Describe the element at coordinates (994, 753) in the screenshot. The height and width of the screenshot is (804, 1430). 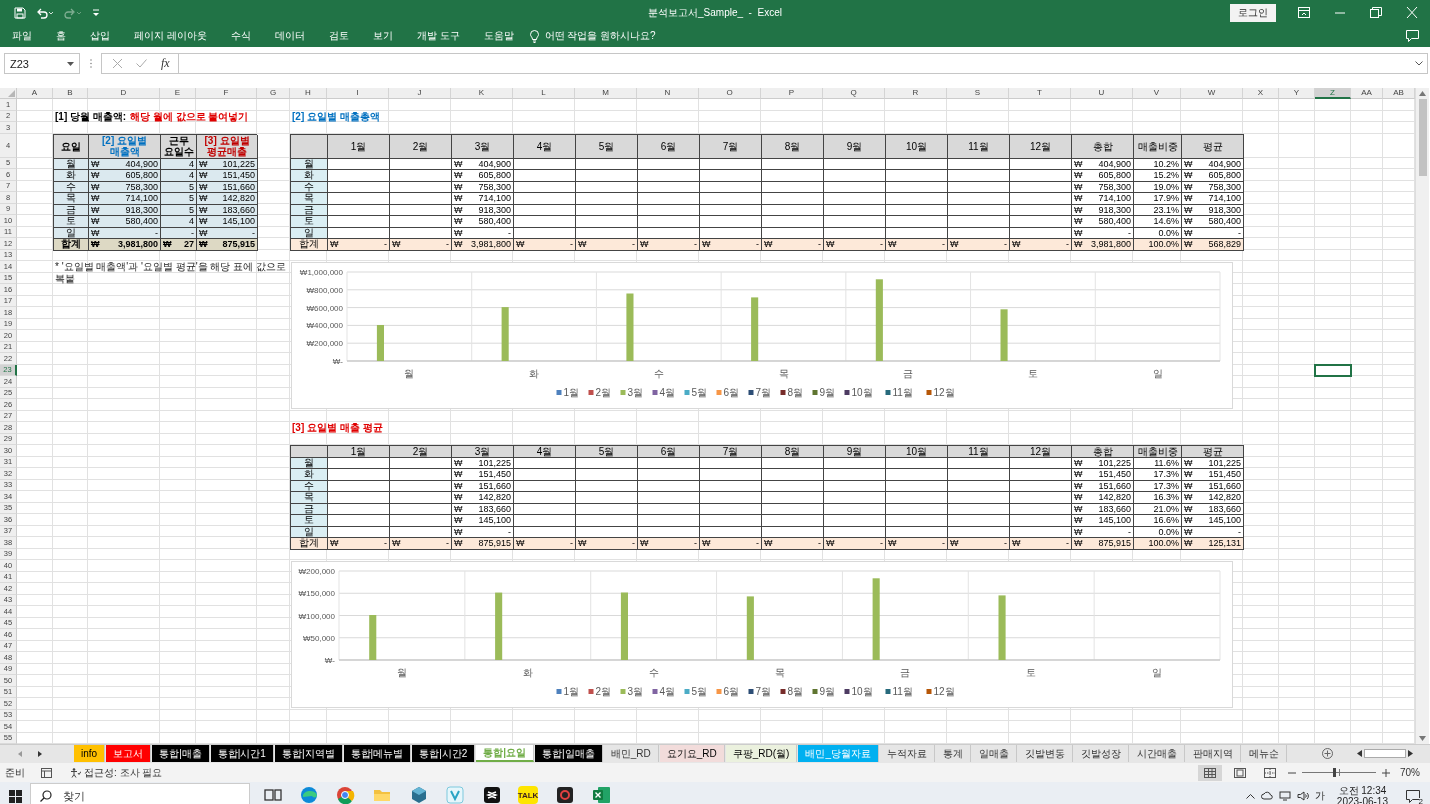
I see `sheet-tab: 일매출` at that location.